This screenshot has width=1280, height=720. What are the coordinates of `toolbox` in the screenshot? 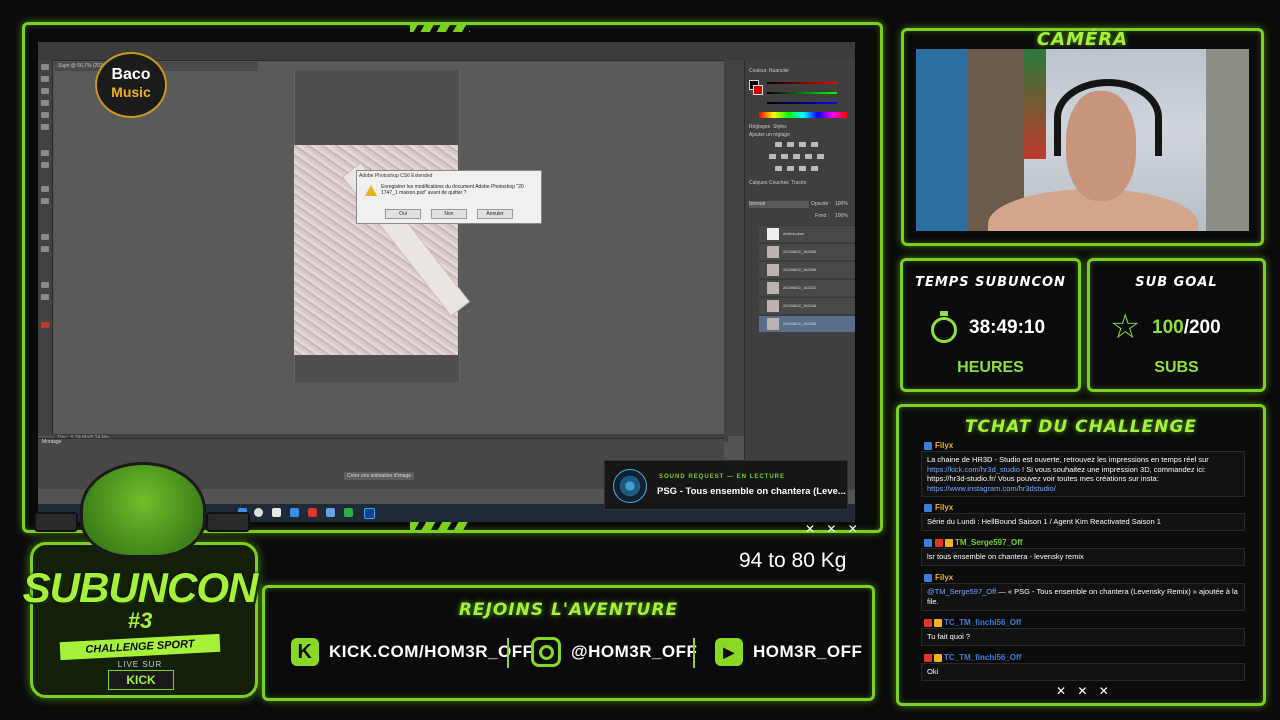 It's located at (45, 248).